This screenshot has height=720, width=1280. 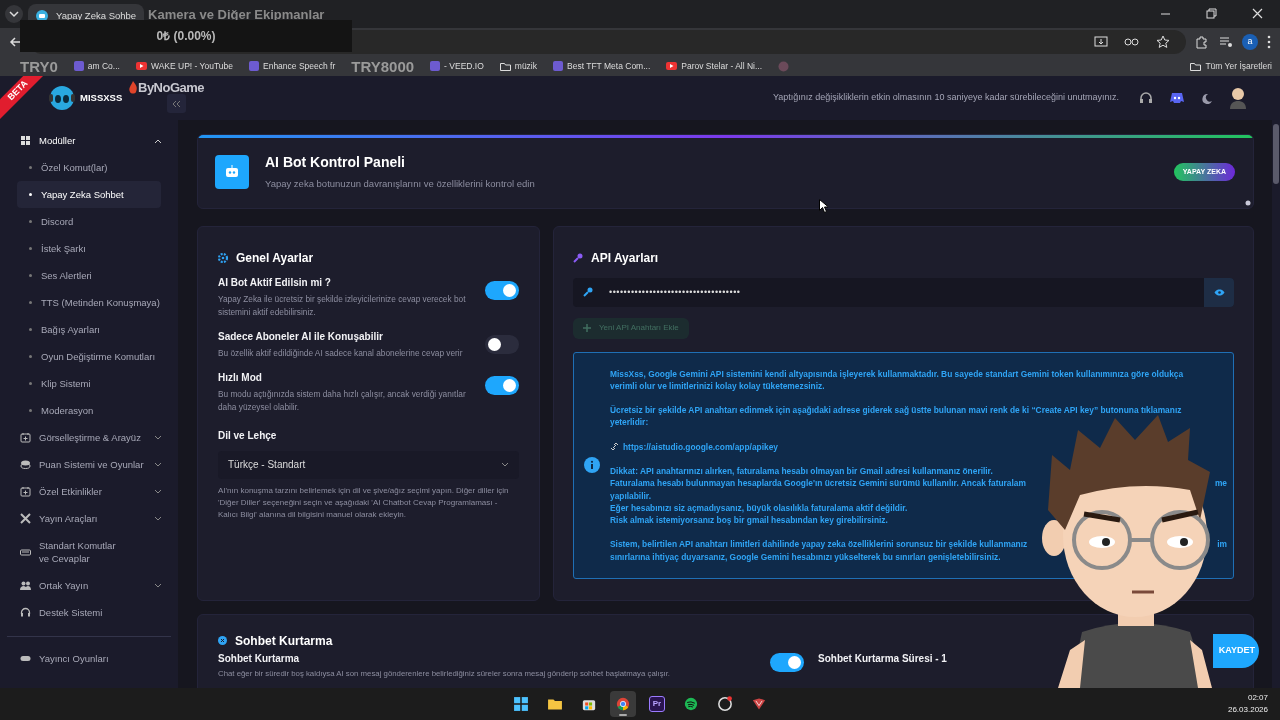 I want to click on dot-icon, so click(x=1248, y=203).